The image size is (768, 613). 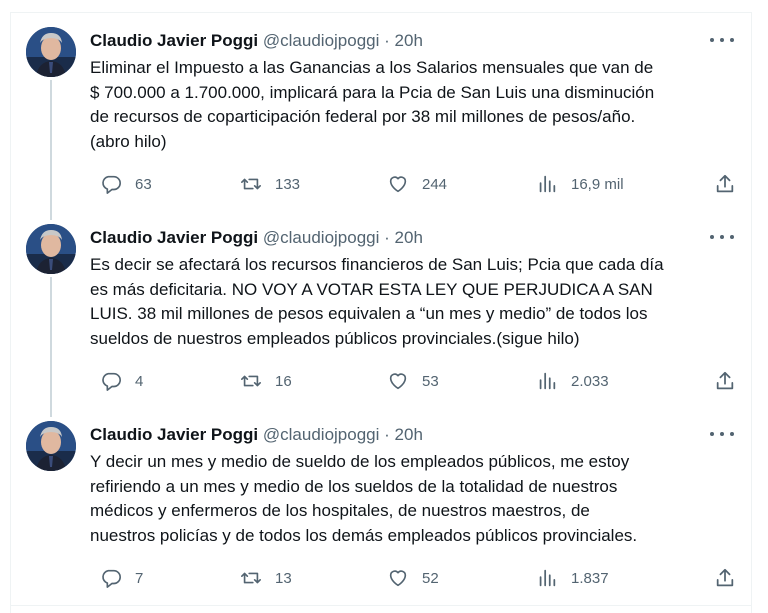 I want to click on retweet-count: 133, so click(x=288, y=184).